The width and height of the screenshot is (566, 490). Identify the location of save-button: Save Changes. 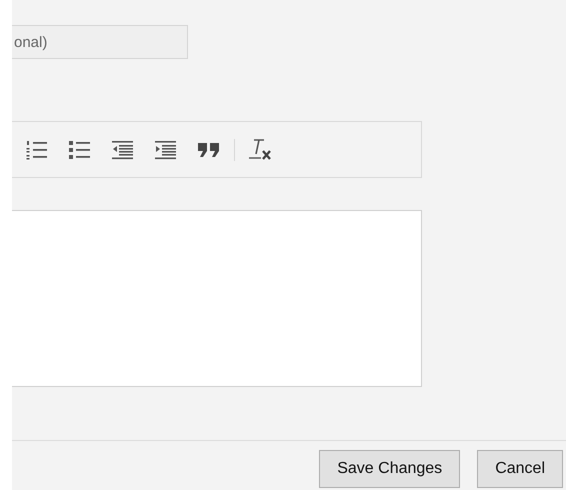
(389, 469).